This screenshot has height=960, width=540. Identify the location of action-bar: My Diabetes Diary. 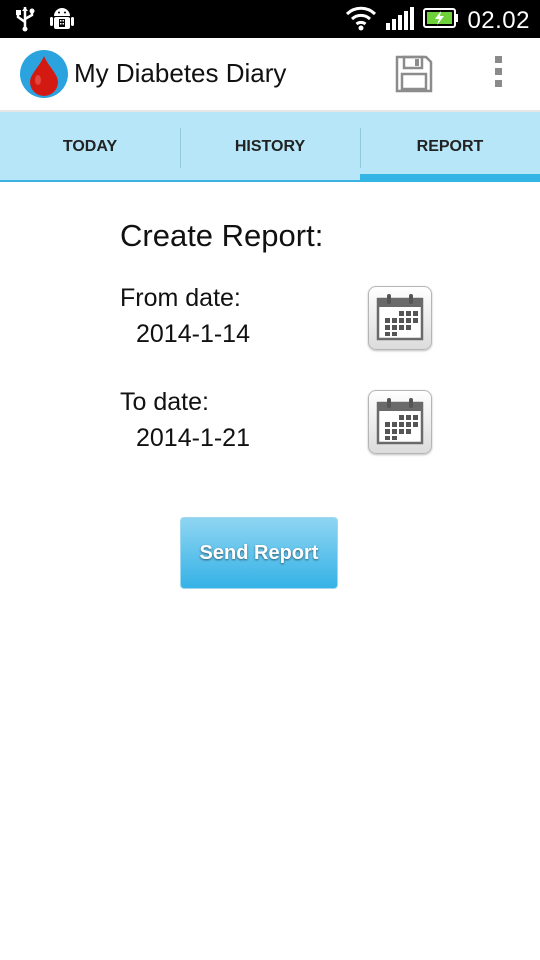
(270, 75).